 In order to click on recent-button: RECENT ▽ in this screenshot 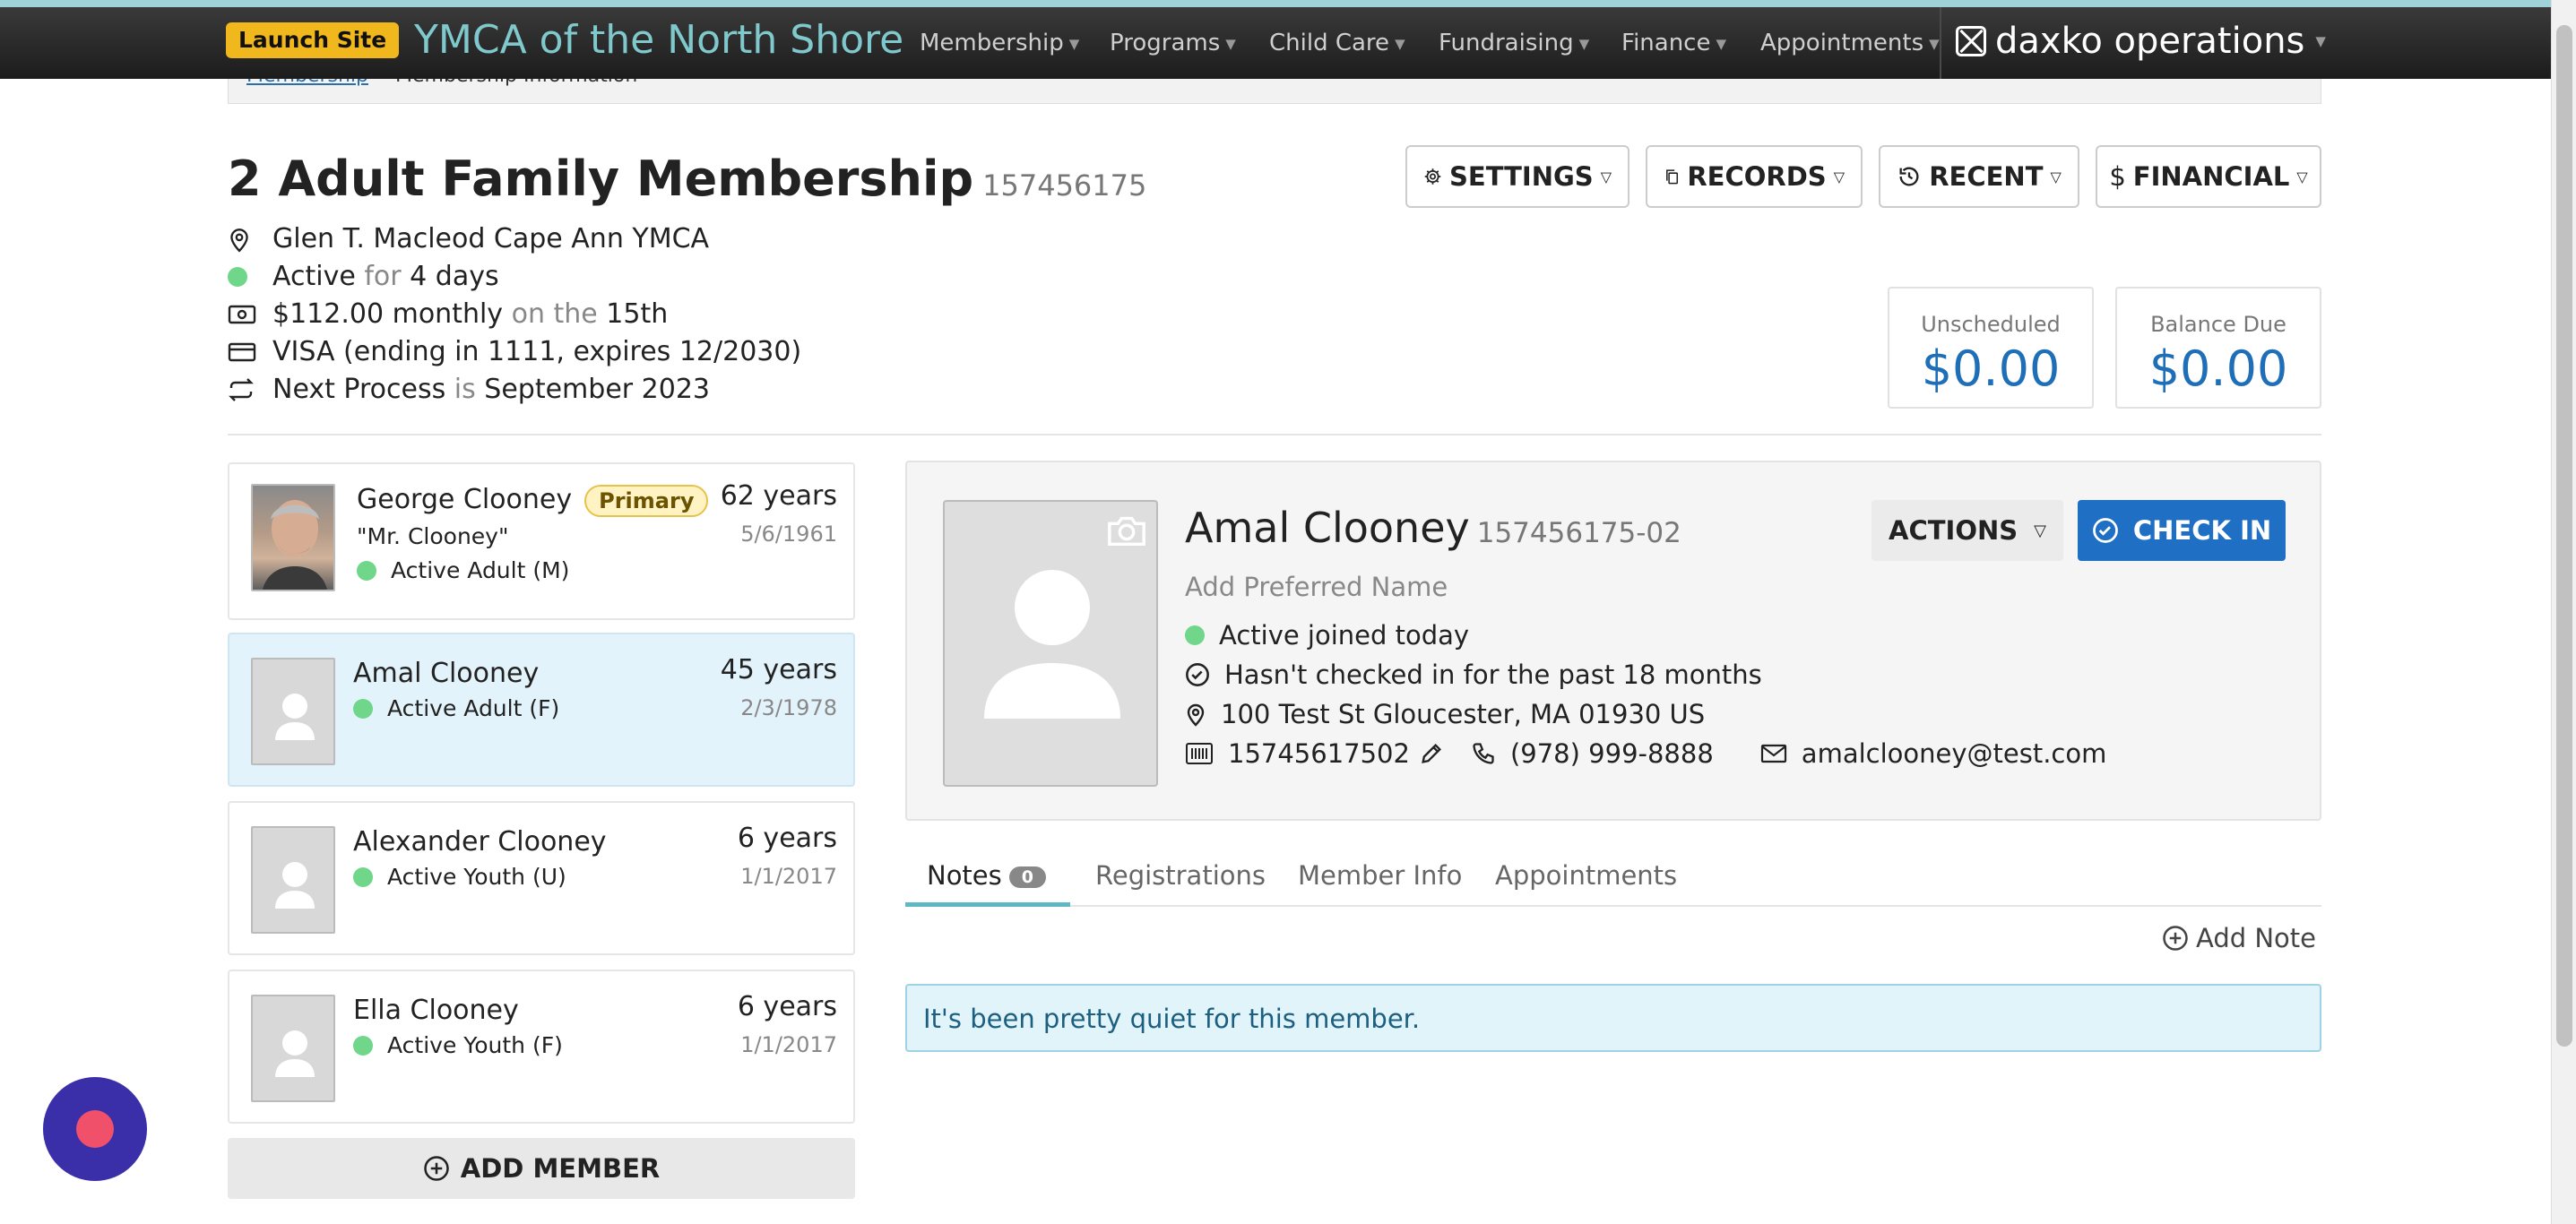, I will do `click(1979, 177)`.